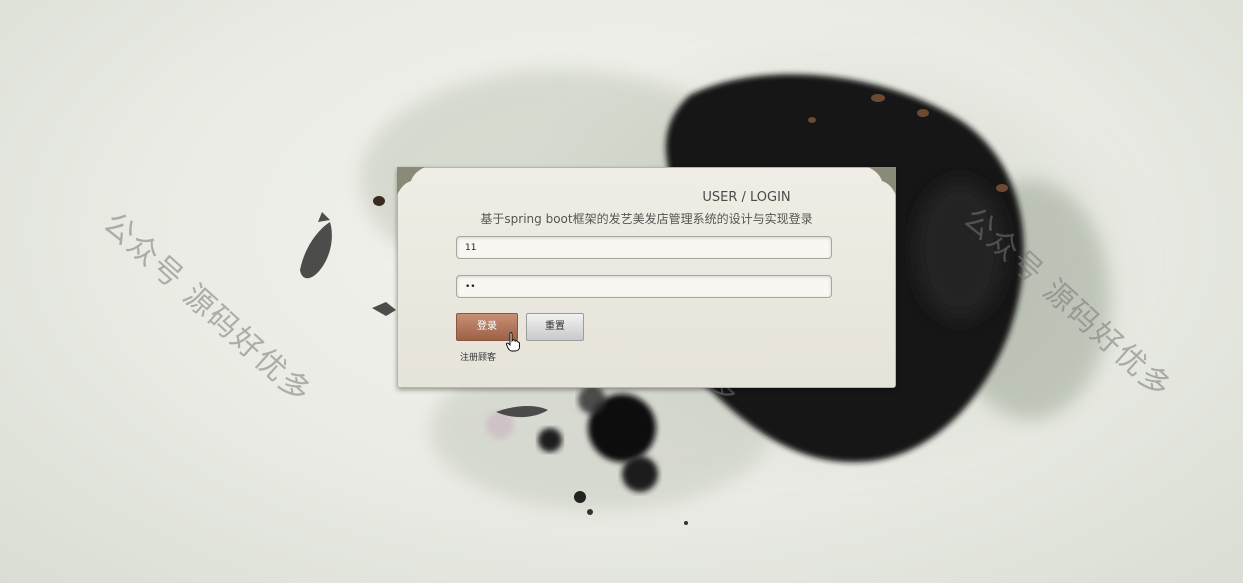 The width and height of the screenshot is (1243, 583). I want to click on hand-cursor-icon, so click(513, 342).